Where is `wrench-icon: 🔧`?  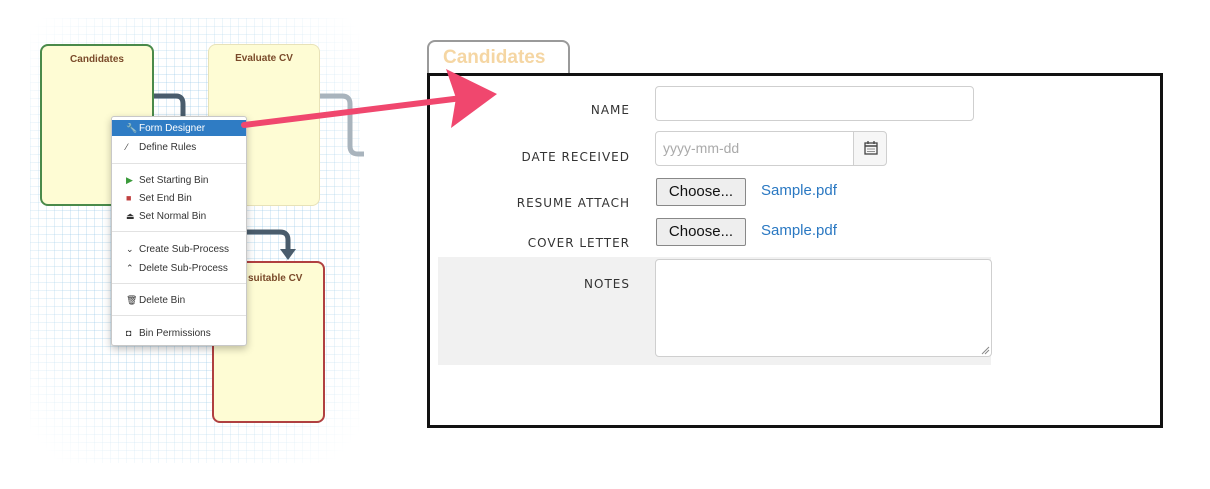 wrench-icon: 🔧 is located at coordinates (132, 128).